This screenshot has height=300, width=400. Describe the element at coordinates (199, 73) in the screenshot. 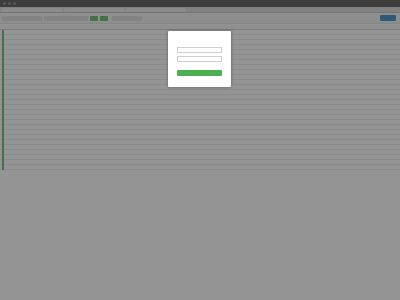

I see `login-submit-button` at that location.